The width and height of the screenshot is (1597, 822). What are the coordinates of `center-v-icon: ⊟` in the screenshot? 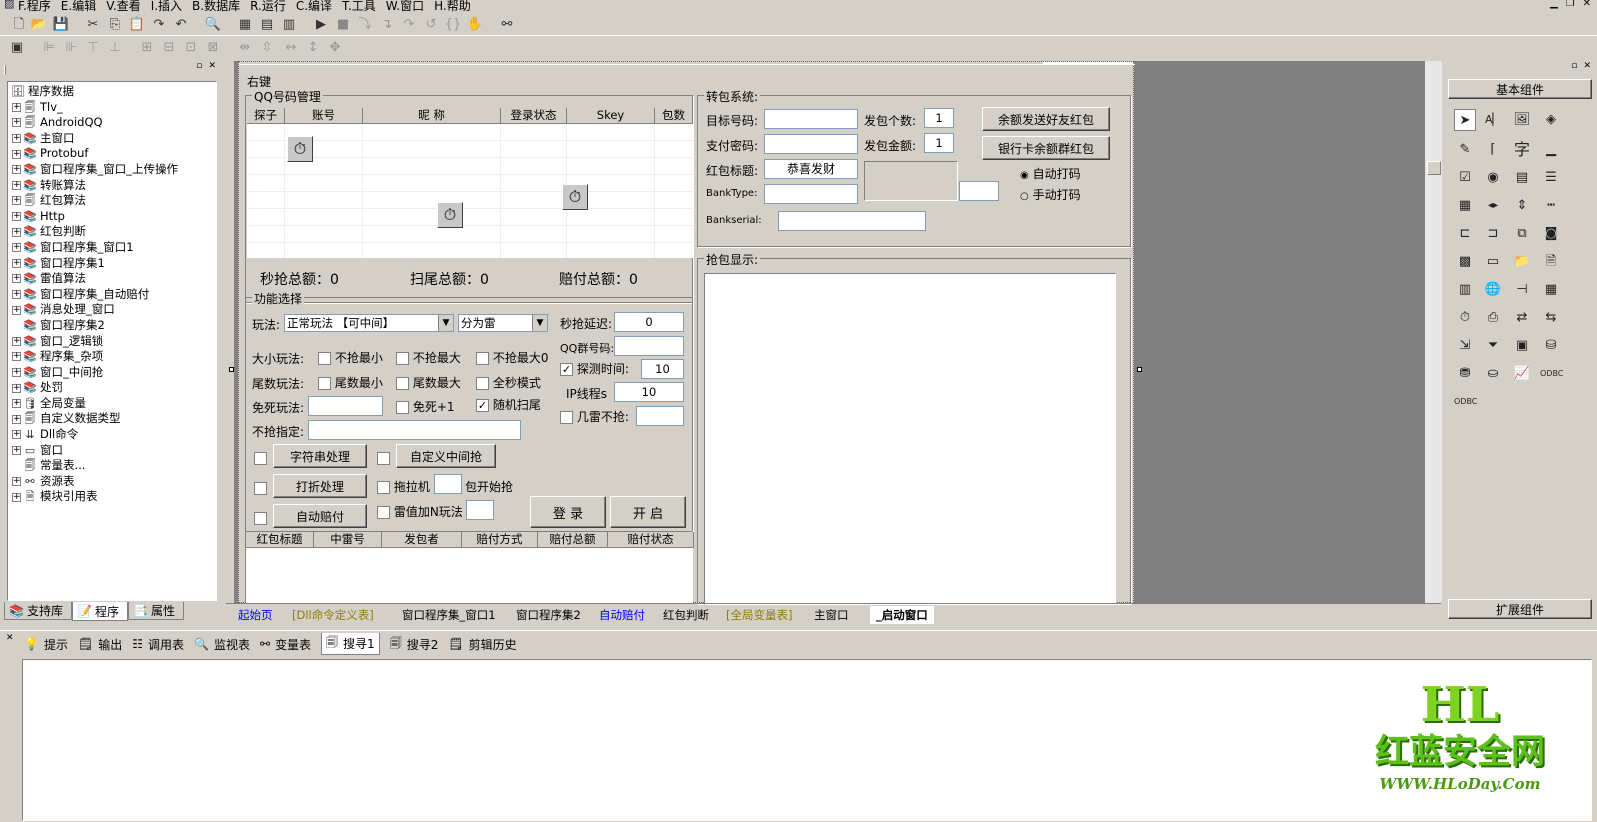 It's located at (169, 48).